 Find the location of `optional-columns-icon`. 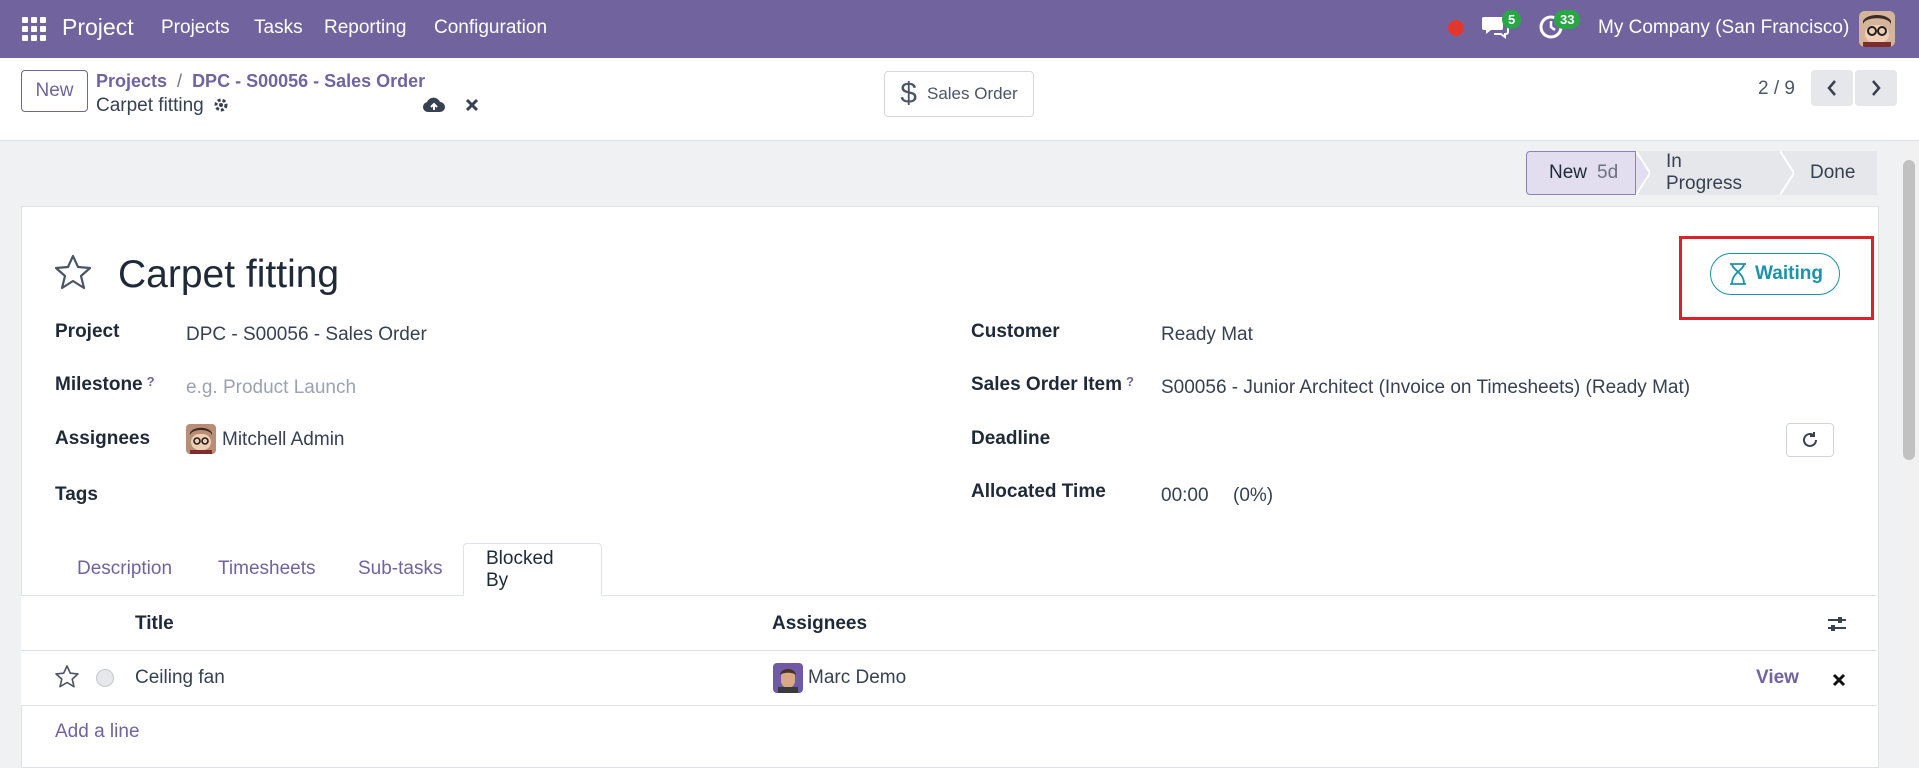

optional-columns-icon is located at coordinates (1837, 626).